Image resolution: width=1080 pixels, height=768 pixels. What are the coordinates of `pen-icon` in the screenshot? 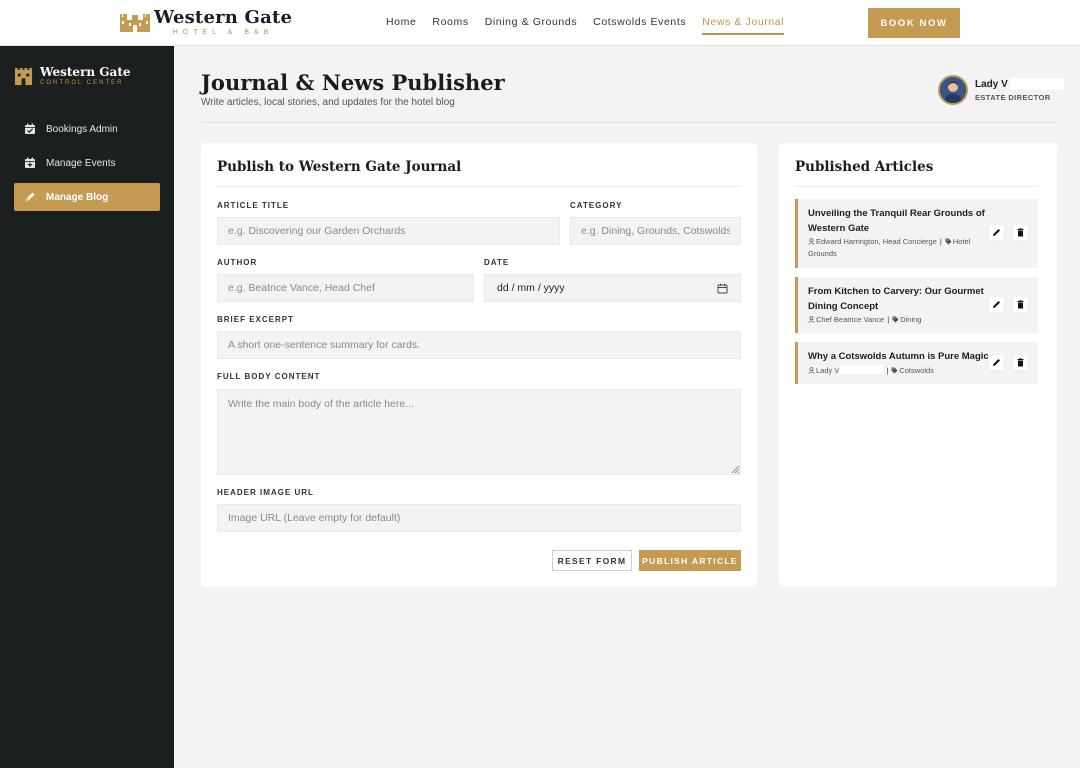 It's located at (29, 197).